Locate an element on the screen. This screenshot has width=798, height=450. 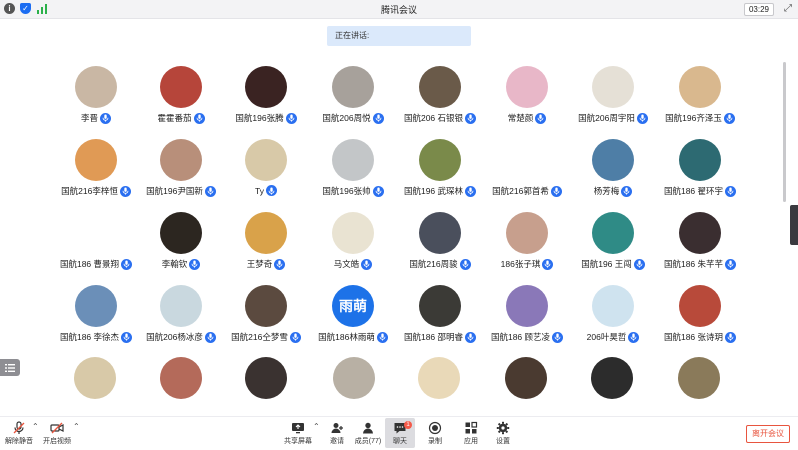
apps-label: 应用 is located at coordinates (471, 441).